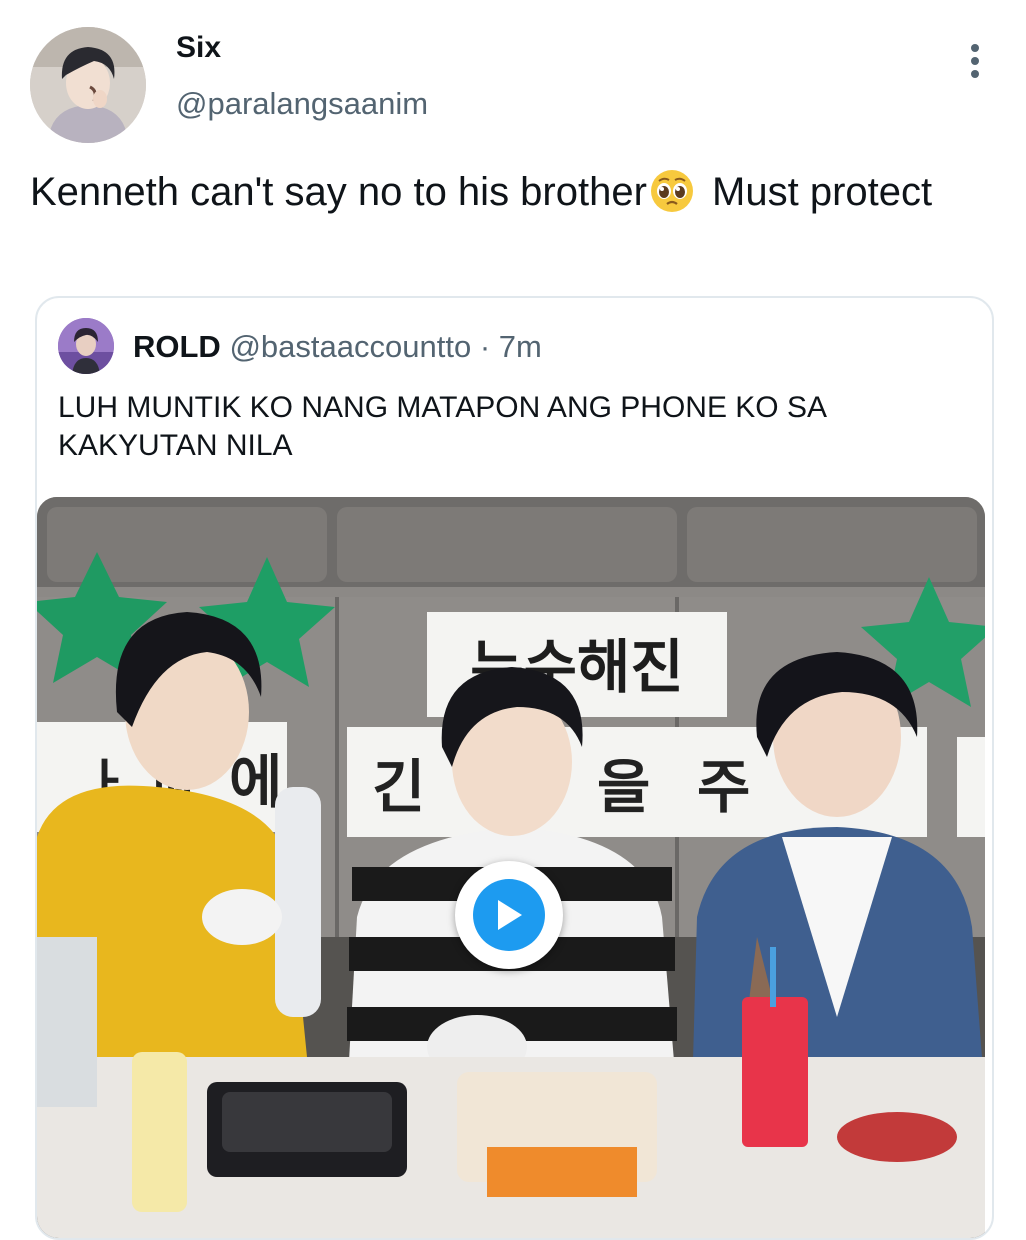 The width and height of the screenshot is (1026, 1240). Describe the element at coordinates (816, 192) in the screenshot. I see `tweet-text-part-2: Must protect` at that location.